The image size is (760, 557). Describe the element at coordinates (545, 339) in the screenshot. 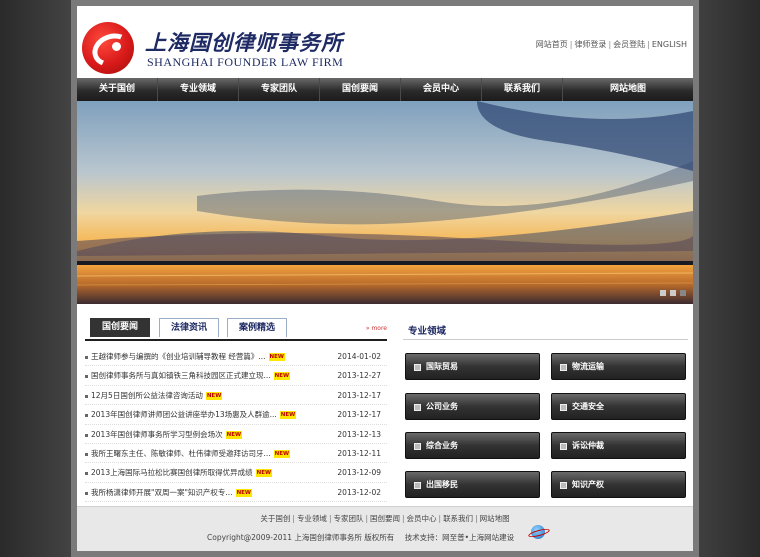

I see `divider` at that location.